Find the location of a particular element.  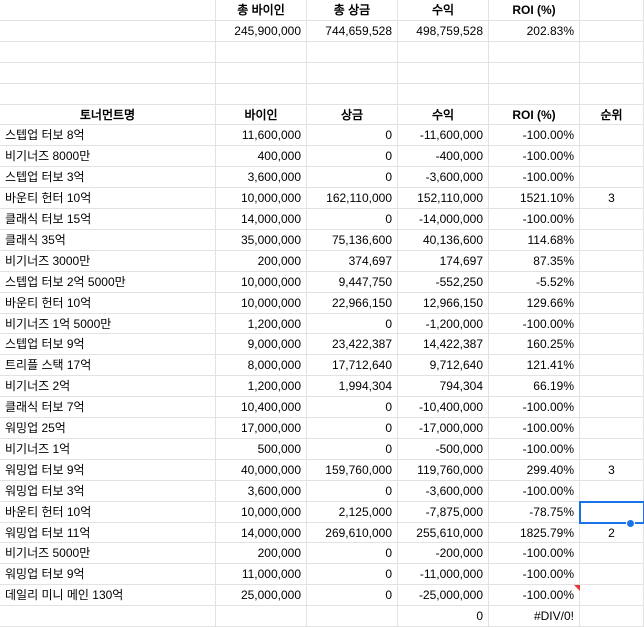

total-row-cell-roi: #DIV/0! is located at coordinates (534, 616).